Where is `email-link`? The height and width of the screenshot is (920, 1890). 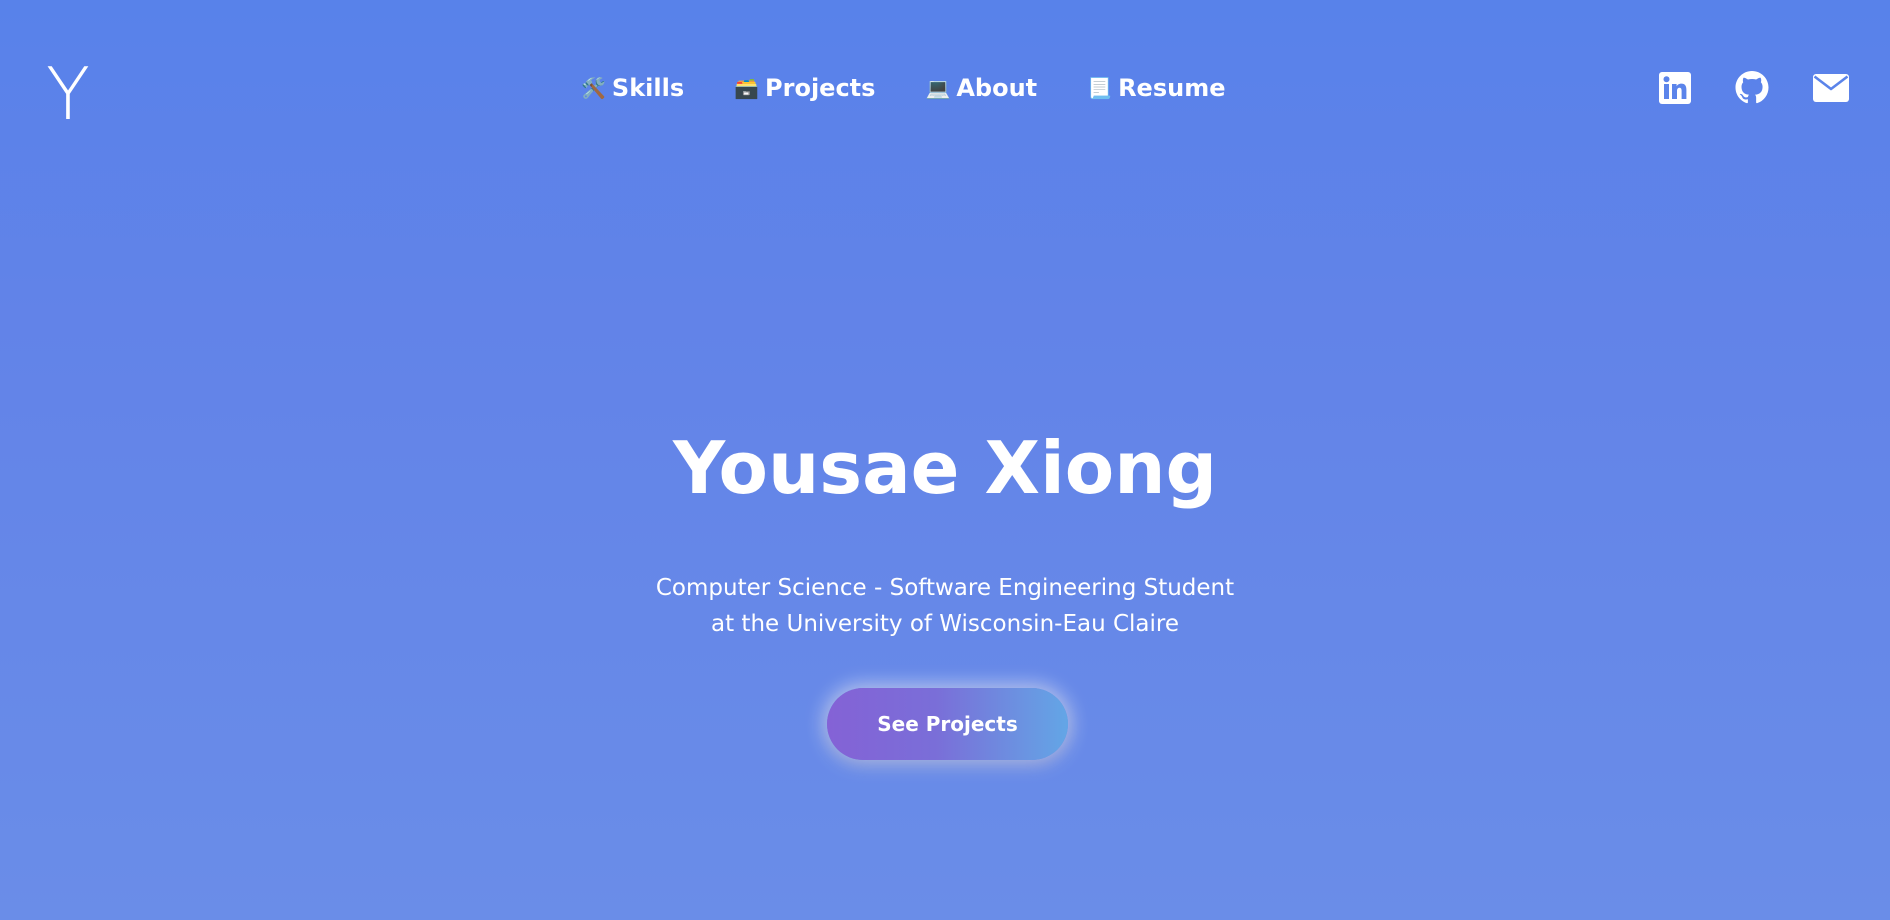 email-link is located at coordinates (1831, 87).